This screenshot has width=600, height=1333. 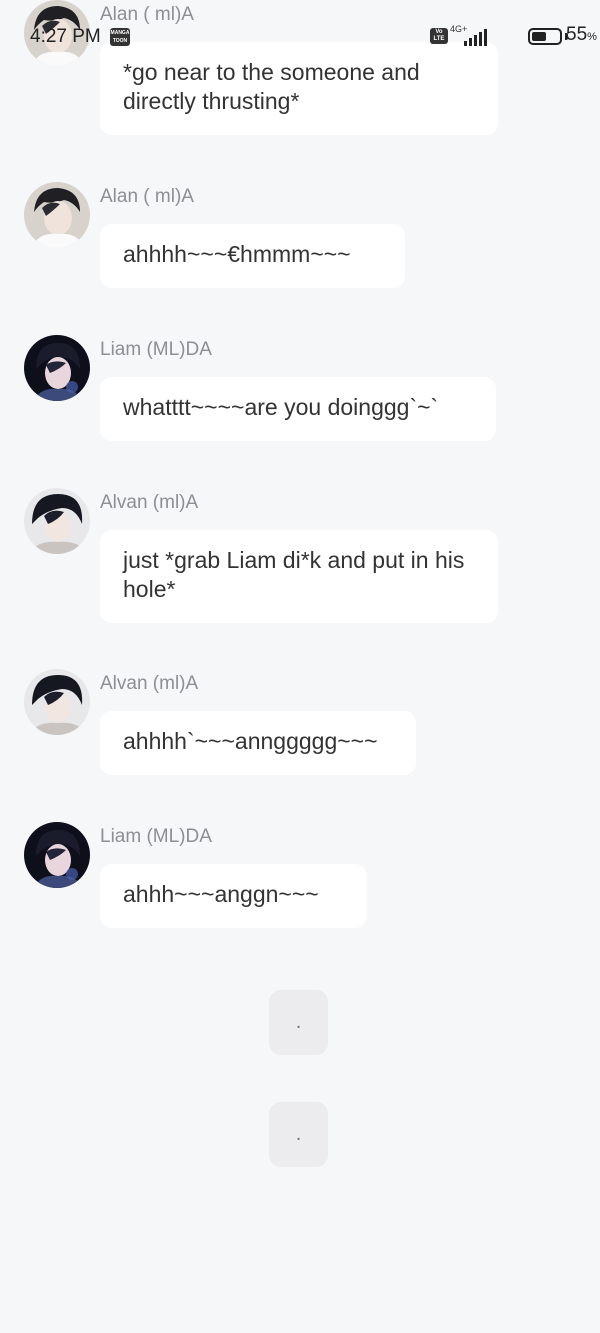 I want to click on volte-icon: Vo LTE, so click(x=439, y=36).